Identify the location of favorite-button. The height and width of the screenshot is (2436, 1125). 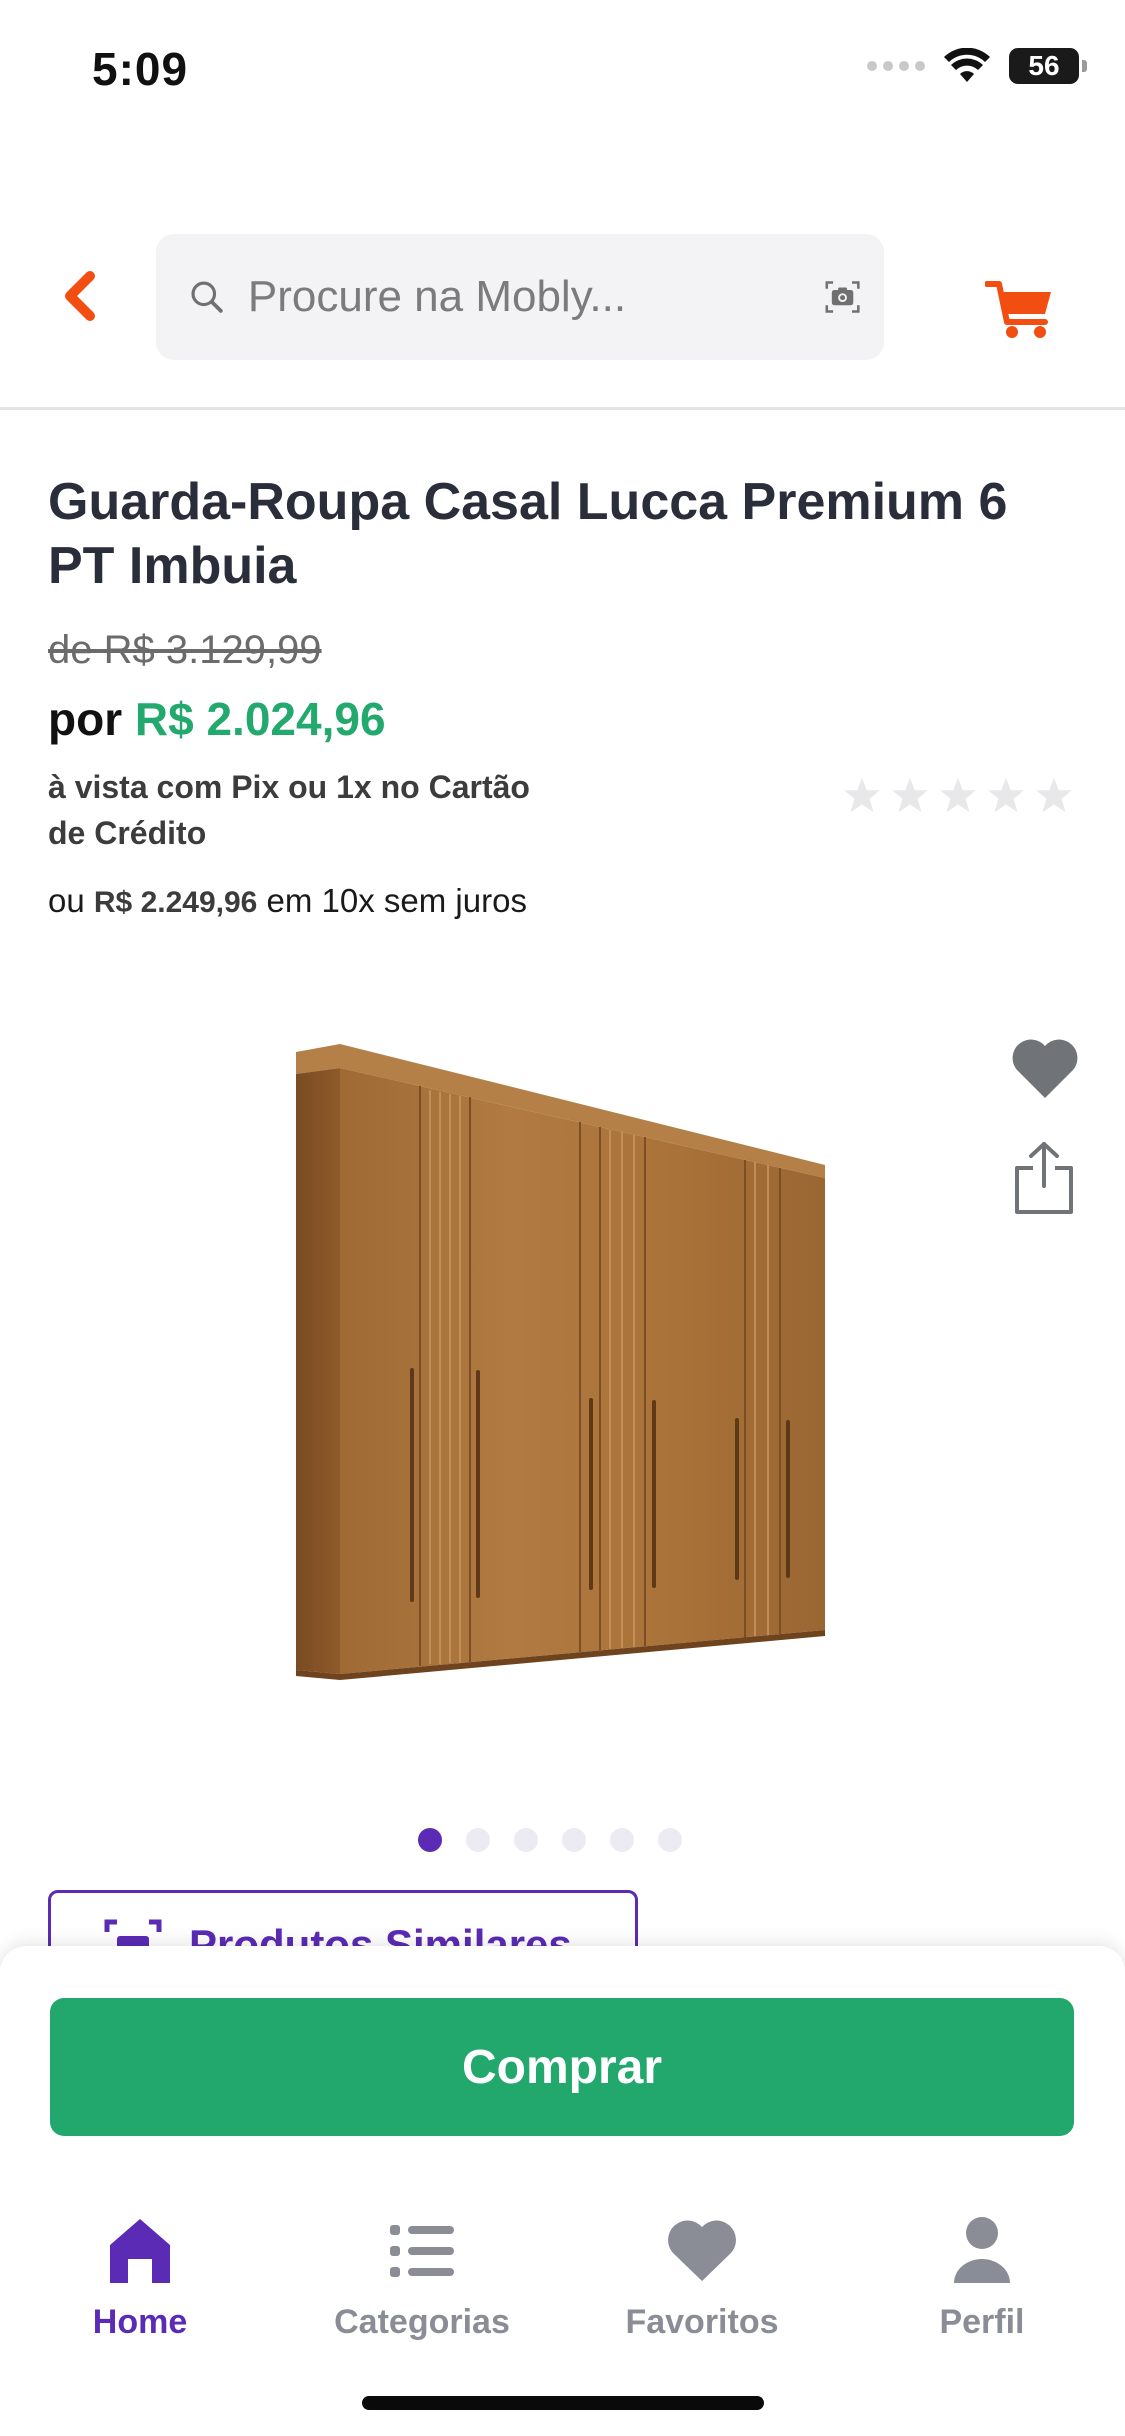
(1045, 1069).